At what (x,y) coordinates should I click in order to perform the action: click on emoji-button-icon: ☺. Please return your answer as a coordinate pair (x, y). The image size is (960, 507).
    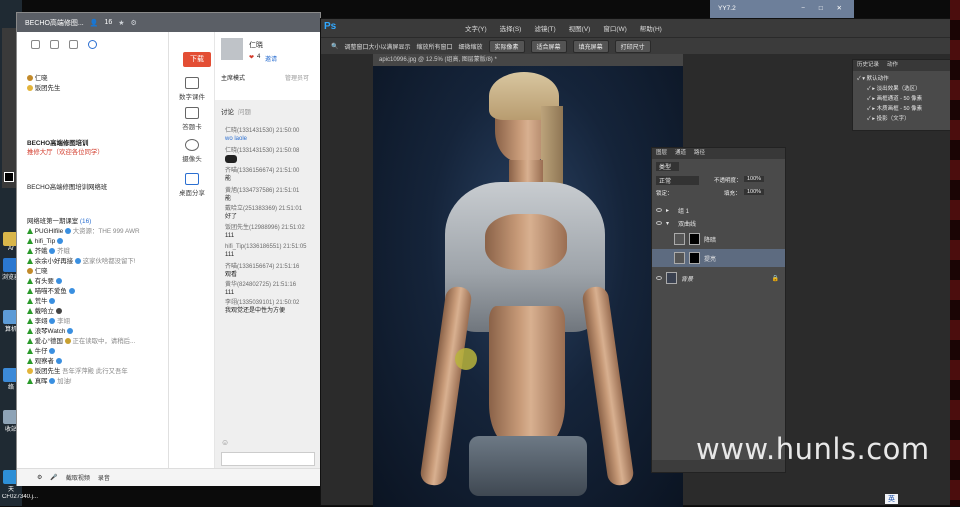
    Looking at the image, I should click on (225, 442).